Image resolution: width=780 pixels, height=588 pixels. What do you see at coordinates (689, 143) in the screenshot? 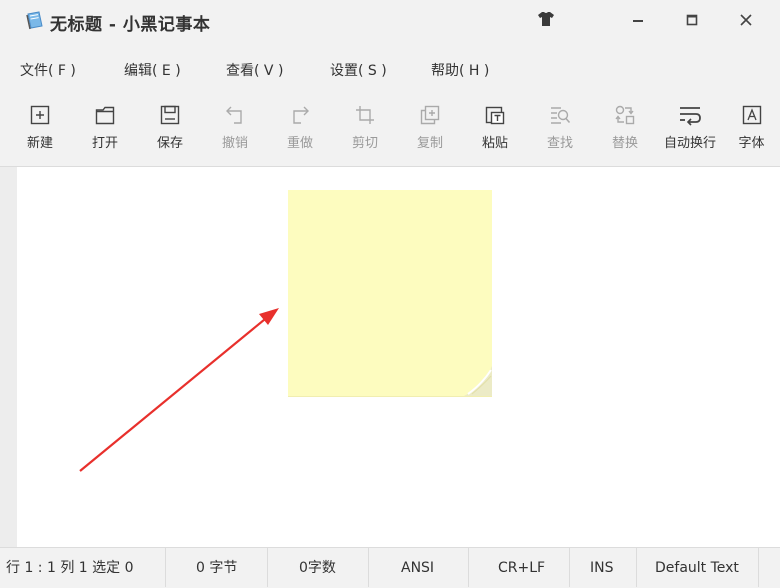
I see `word-wrap-label: 自动换行` at bounding box center [689, 143].